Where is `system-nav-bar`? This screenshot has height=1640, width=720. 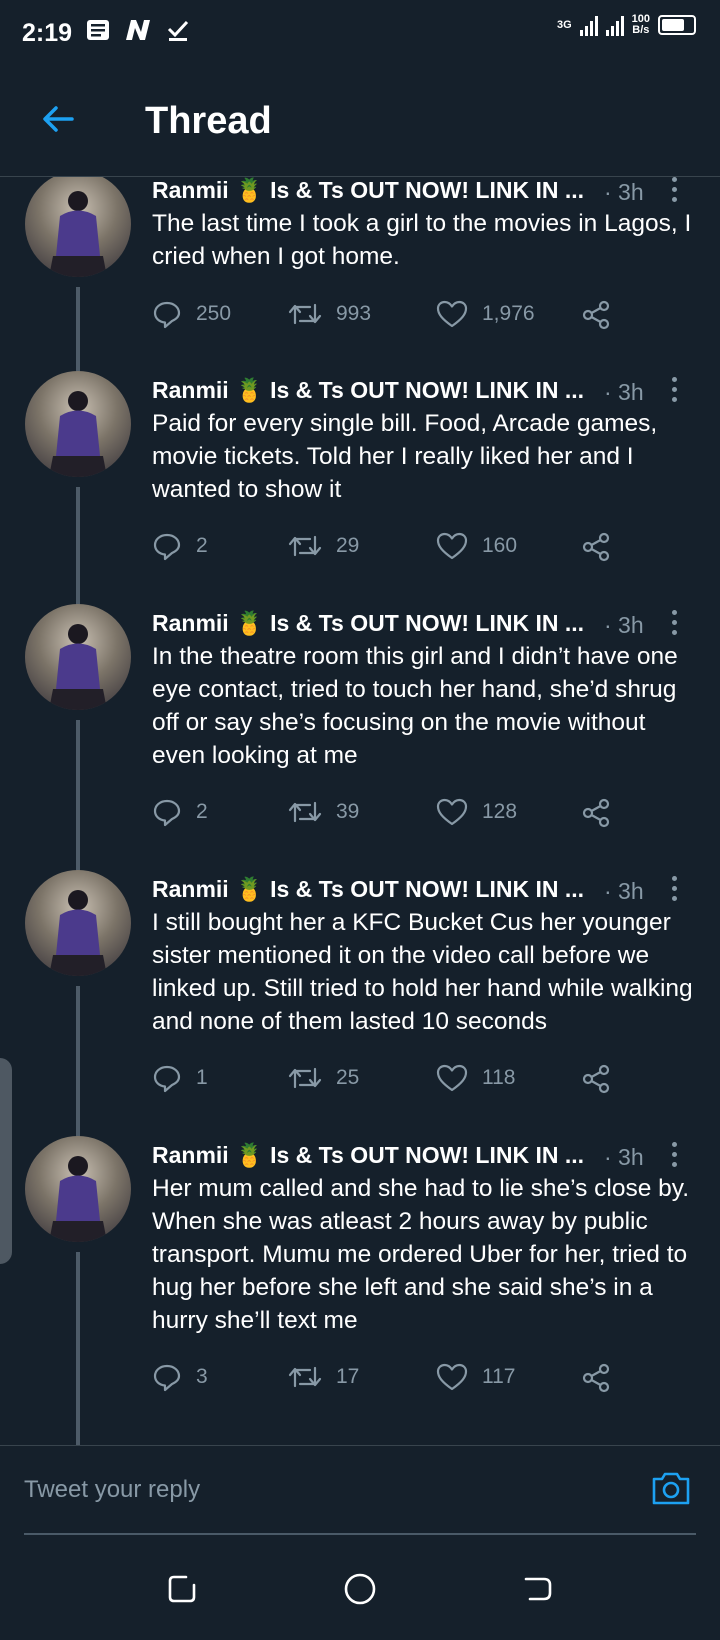 system-nav-bar is located at coordinates (360, 1587).